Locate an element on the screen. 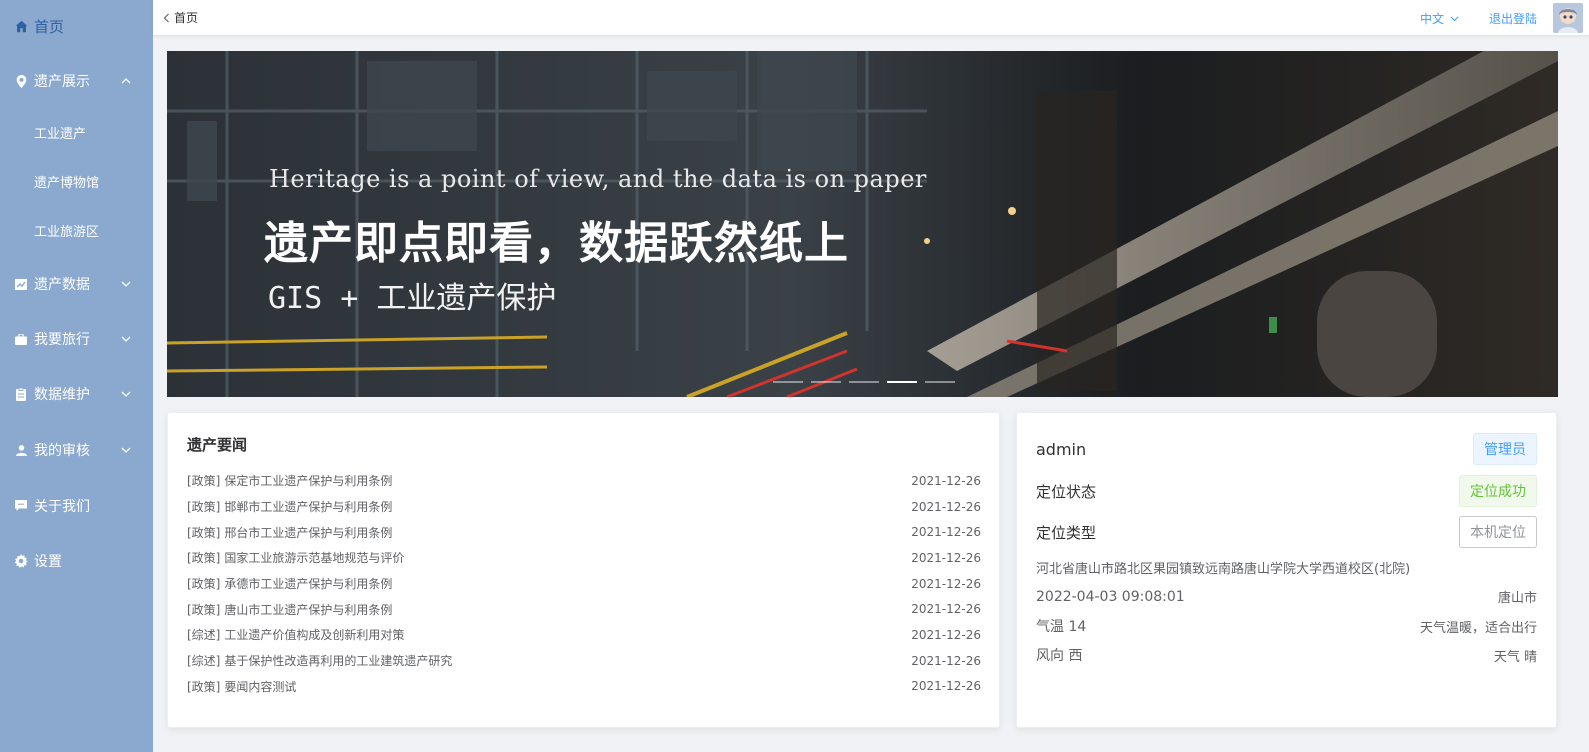 This screenshot has width=1589, height=752. language-dropdown: 中文 is located at coordinates (1439, 18).